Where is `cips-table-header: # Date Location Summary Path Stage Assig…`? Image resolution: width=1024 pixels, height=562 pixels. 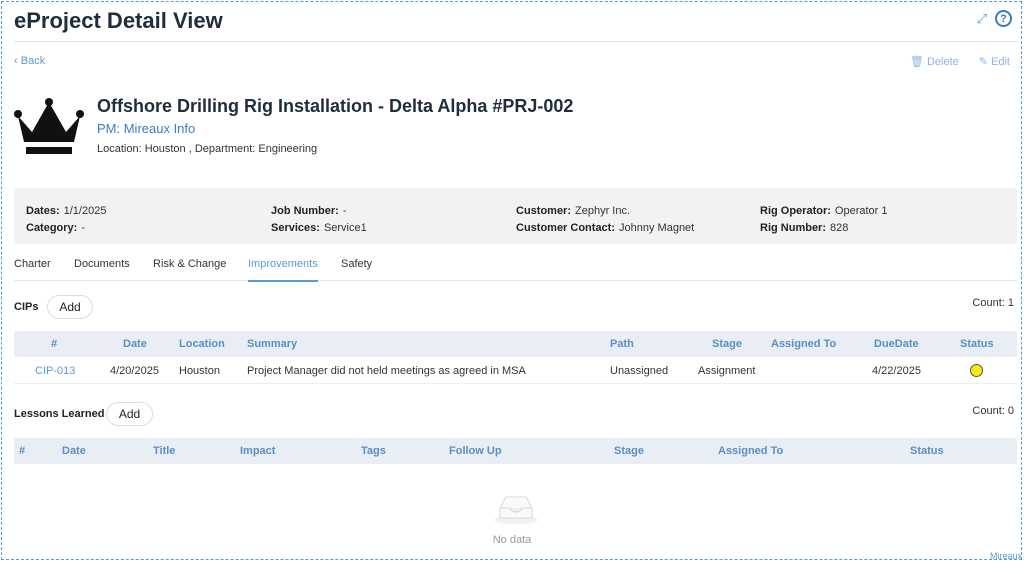
cips-table-header: # Date Location Summary Path Stage Assig… is located at coordinates (515, 344).